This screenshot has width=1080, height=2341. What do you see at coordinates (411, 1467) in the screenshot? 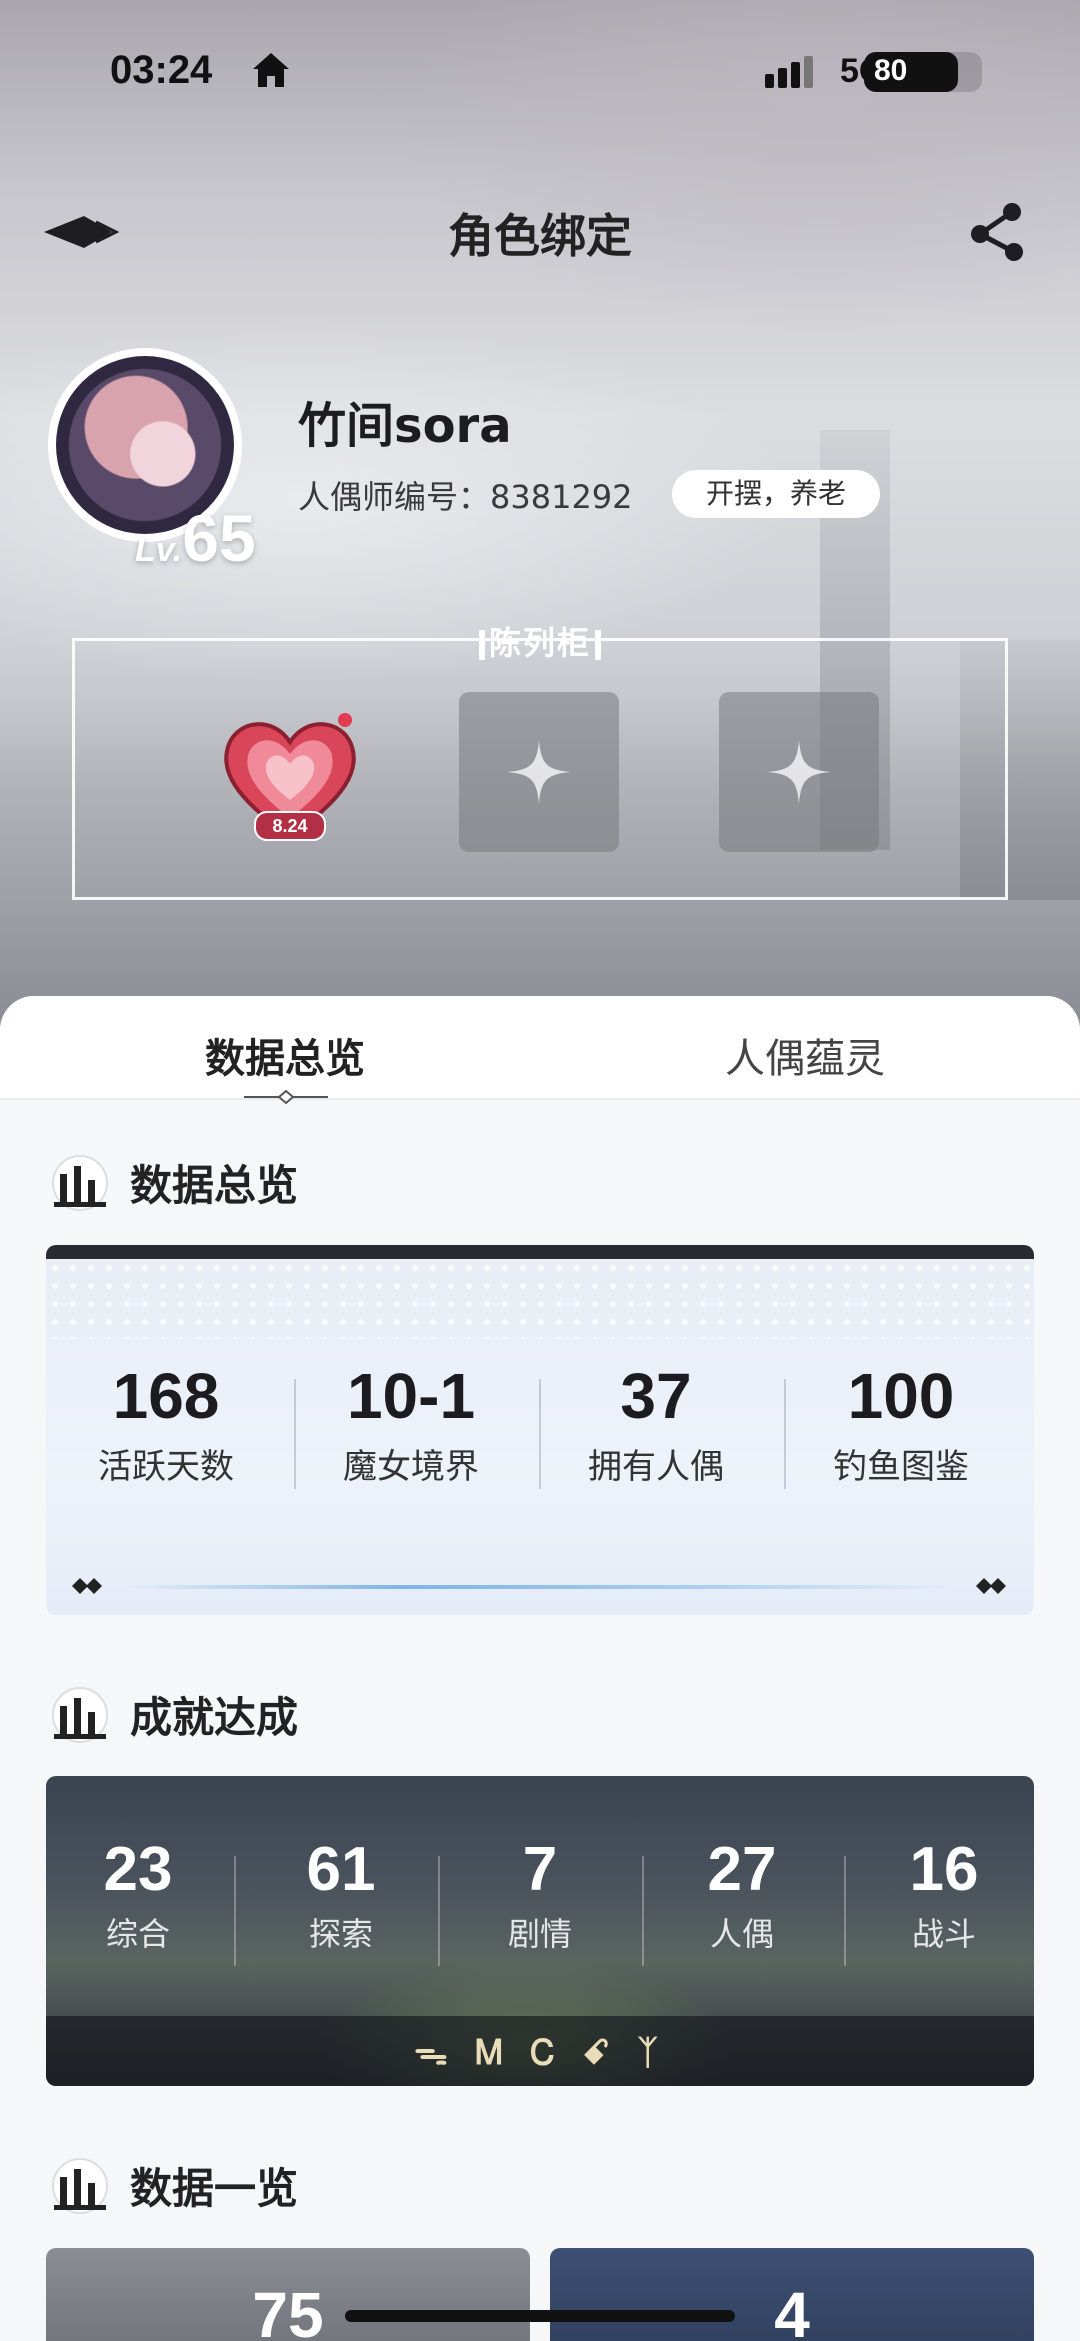
I see `stat-label: 魔女境界` at bounding box center [411, 1467].